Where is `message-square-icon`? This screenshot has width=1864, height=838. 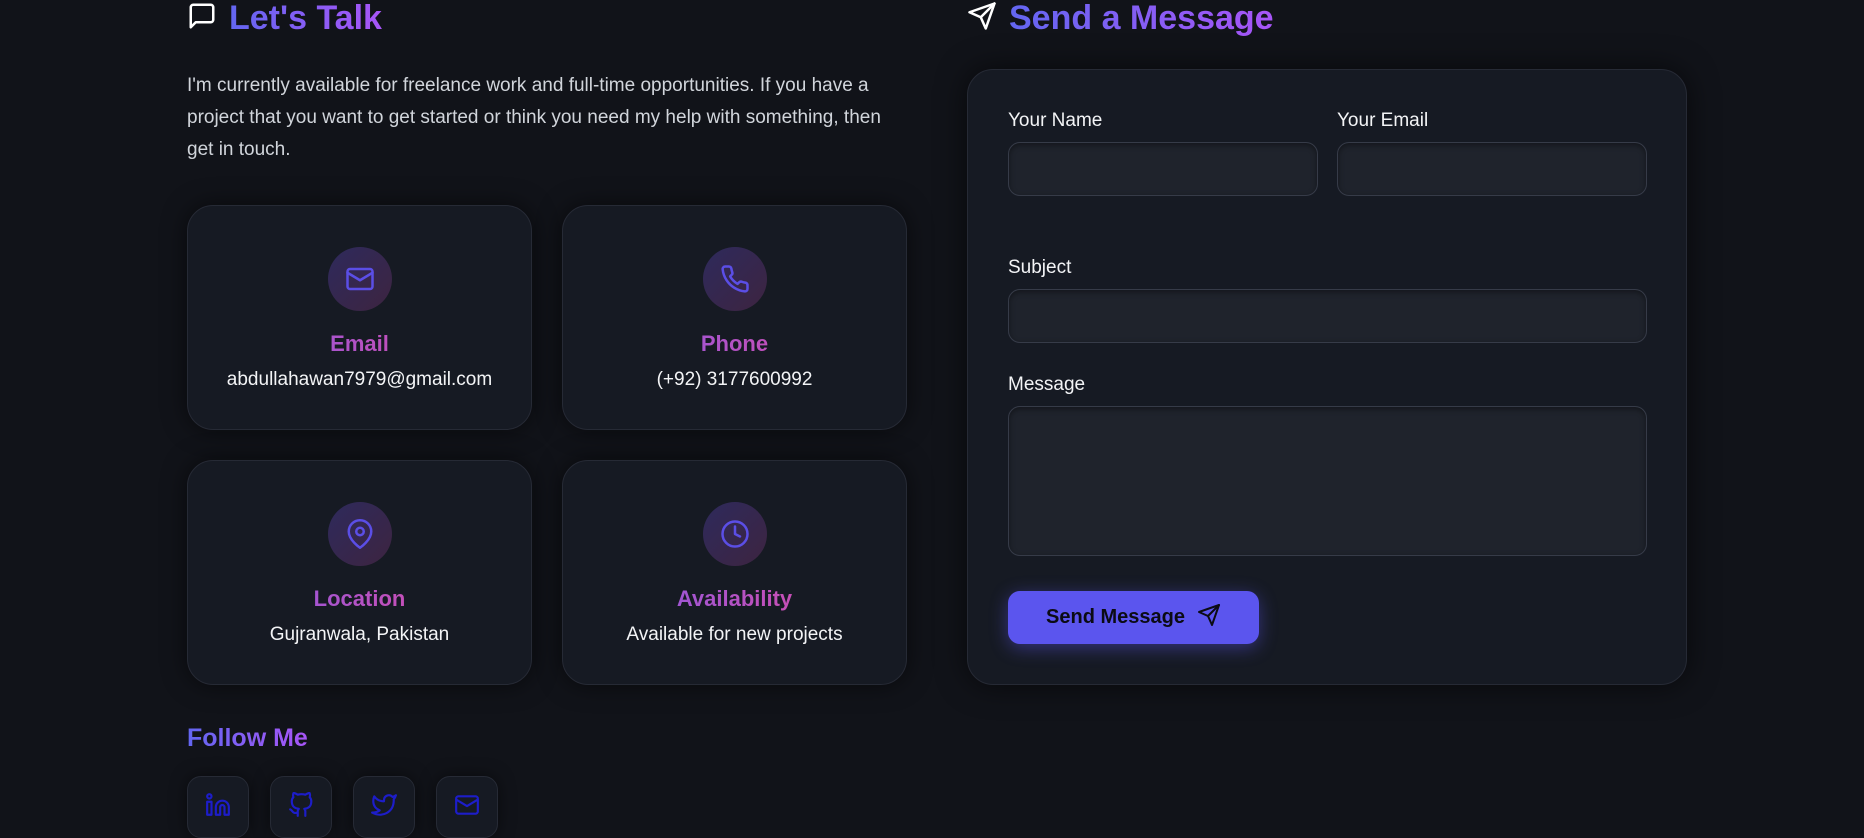 message-square-icon is located at coordinates (202, 18).